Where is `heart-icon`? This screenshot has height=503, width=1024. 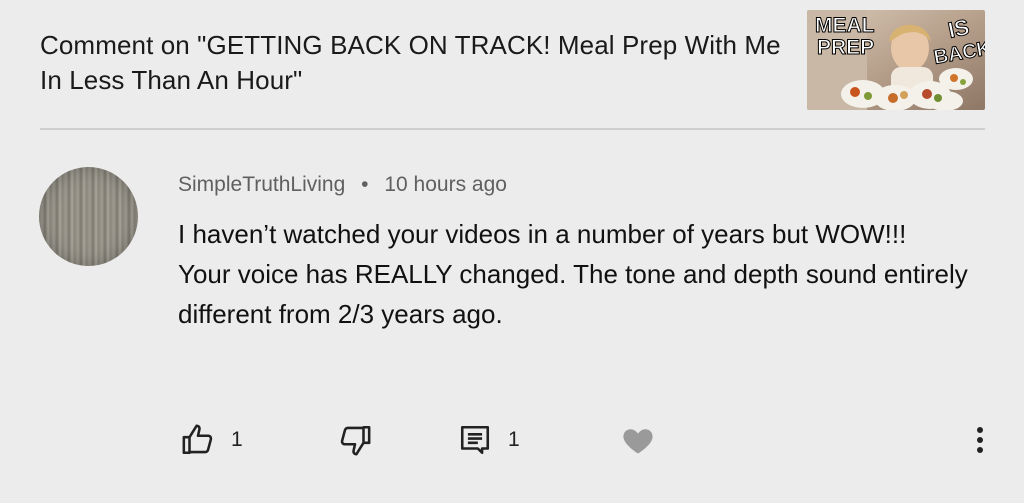 heart-icon is located at coordinates (638, 441).